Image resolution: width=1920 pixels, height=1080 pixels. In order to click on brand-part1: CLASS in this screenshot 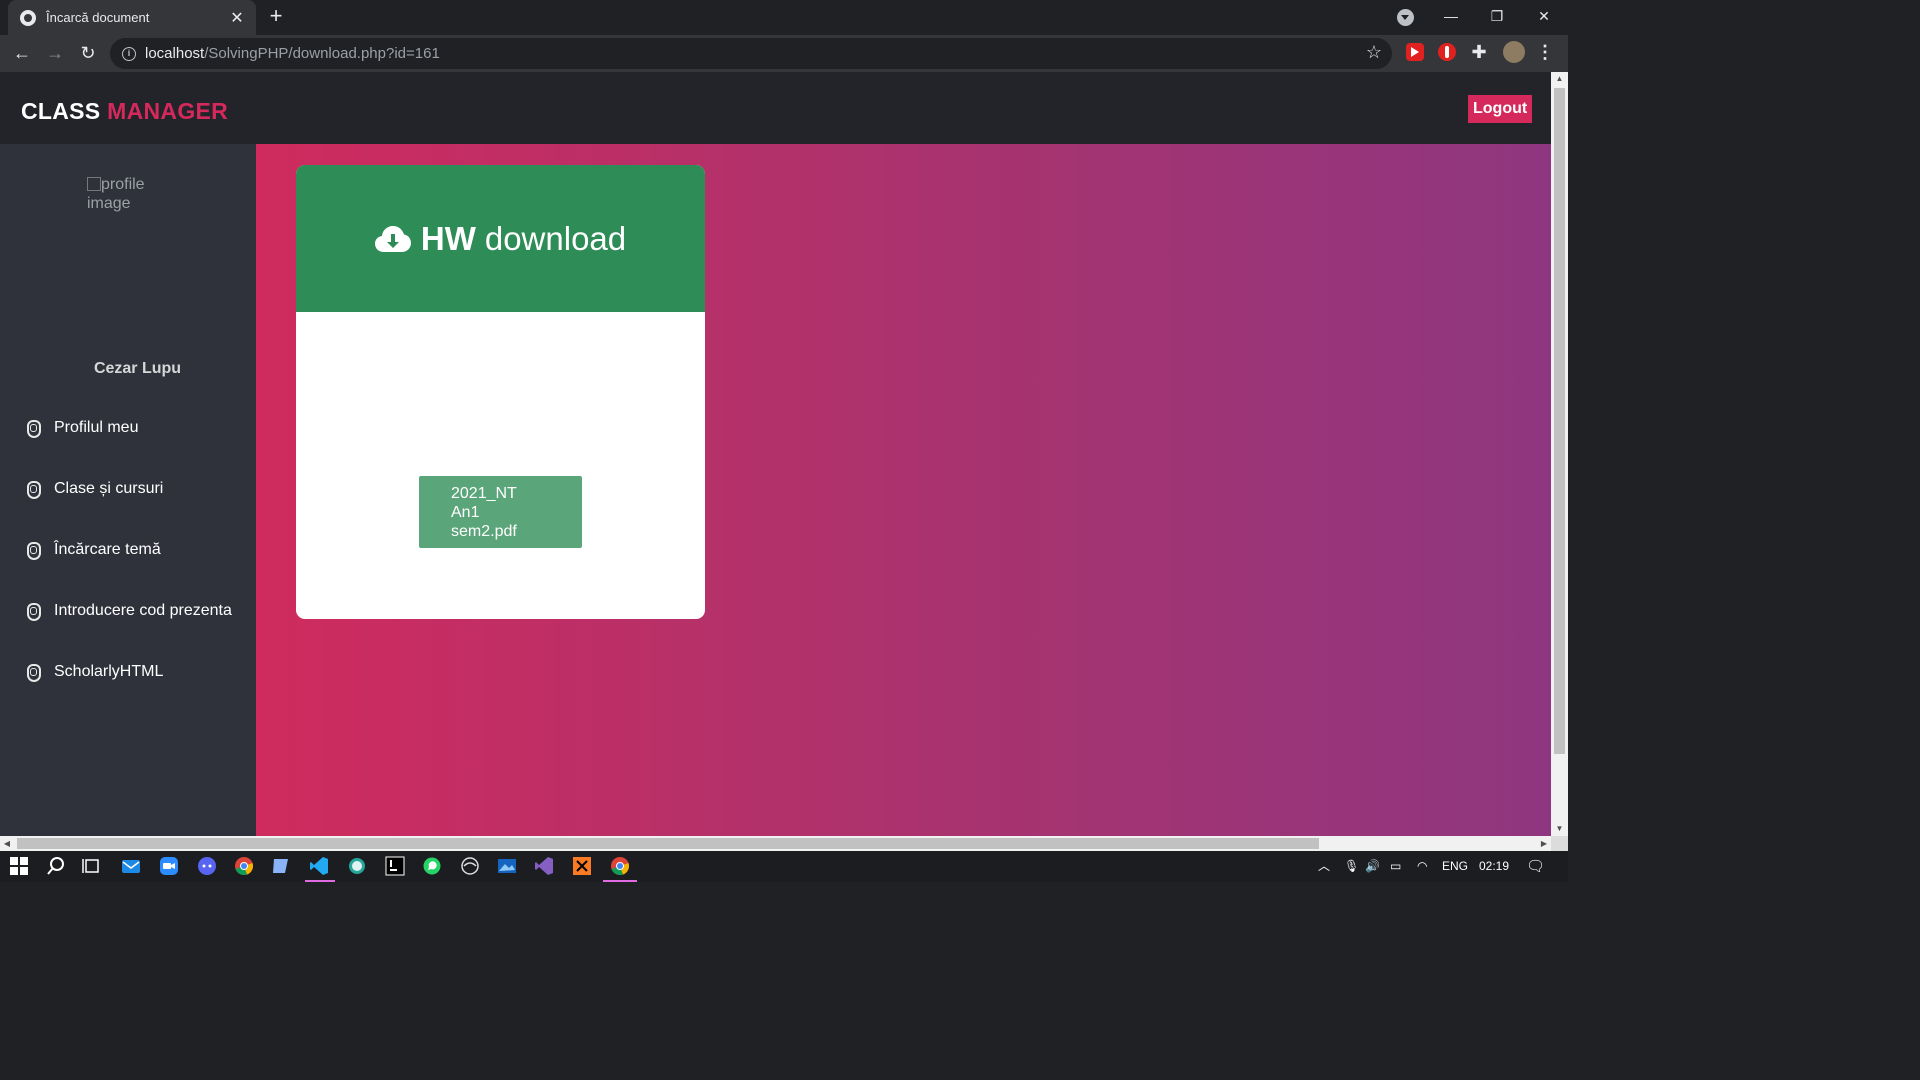, I will do `click(61, 111)`.